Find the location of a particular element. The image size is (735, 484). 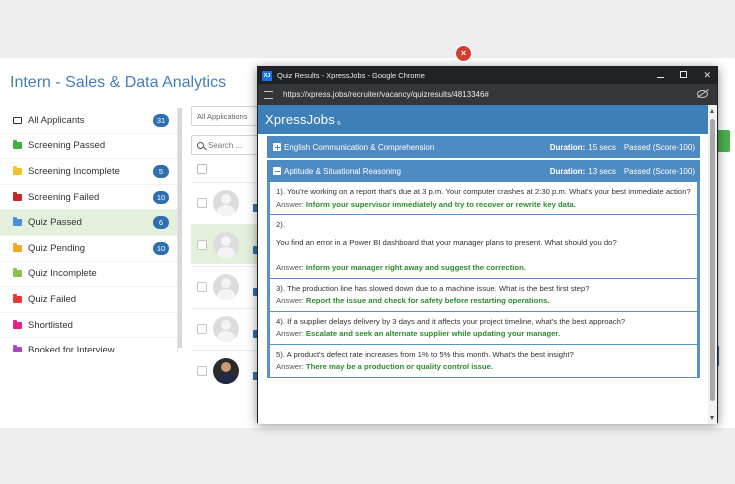

expand-icon is located at coordinates (277, 147).